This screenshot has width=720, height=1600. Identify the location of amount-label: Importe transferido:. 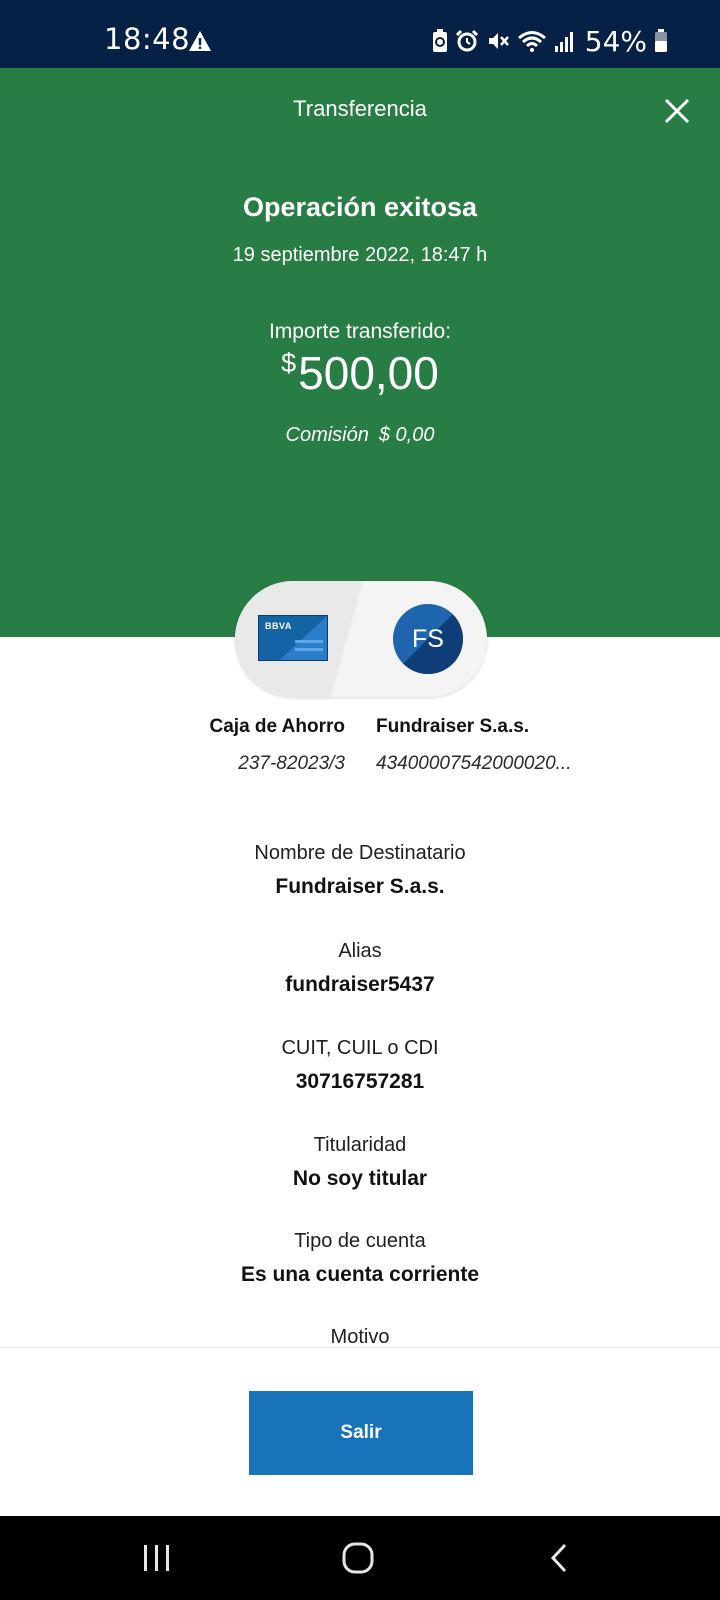
(360, 331).